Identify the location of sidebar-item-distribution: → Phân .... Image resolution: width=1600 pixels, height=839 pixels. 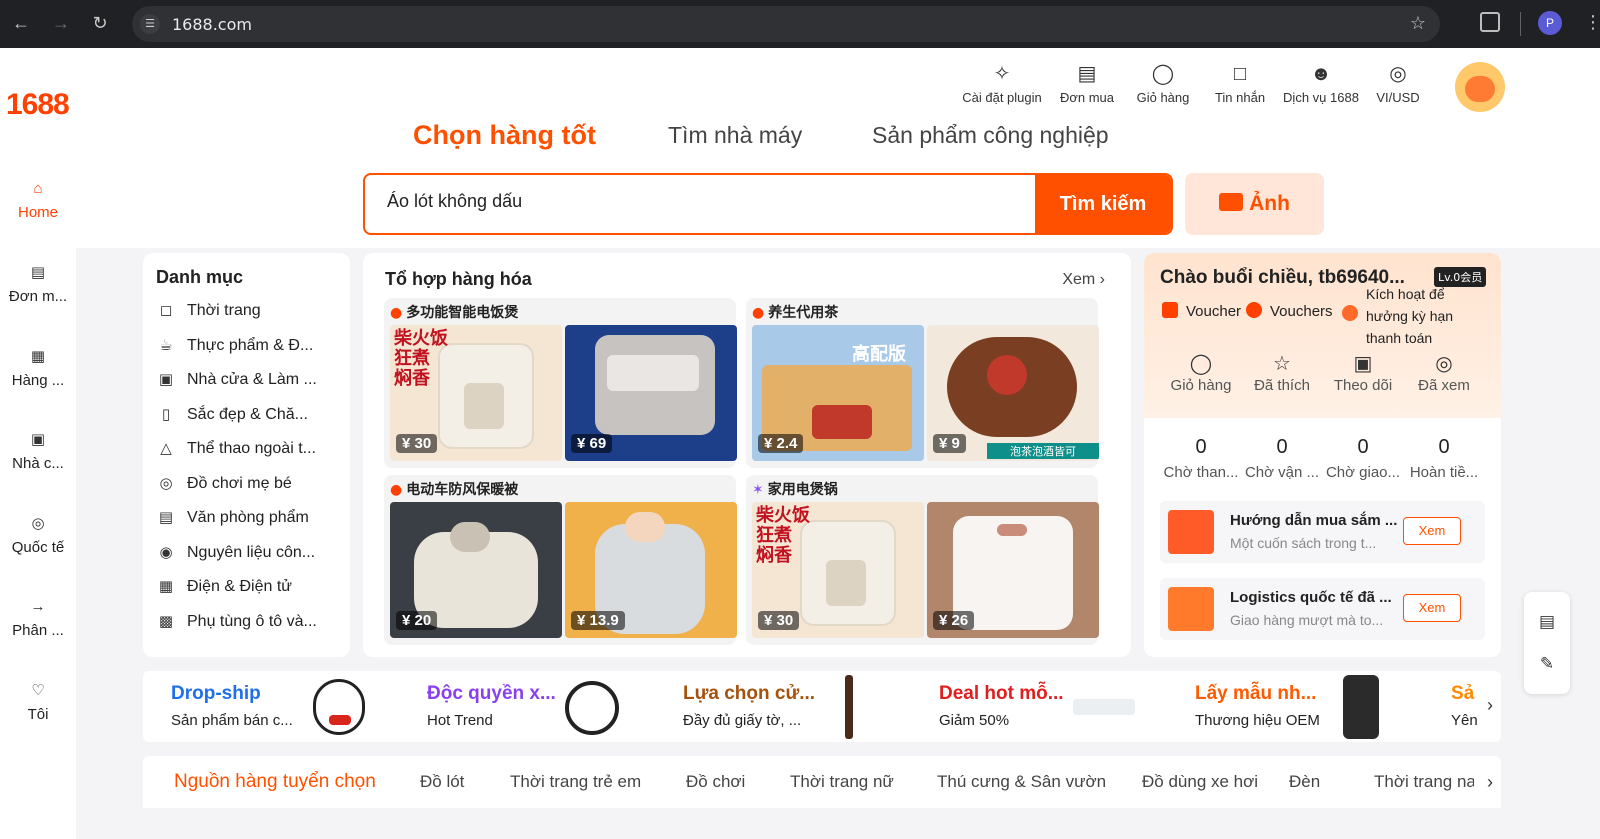
(38, 619).